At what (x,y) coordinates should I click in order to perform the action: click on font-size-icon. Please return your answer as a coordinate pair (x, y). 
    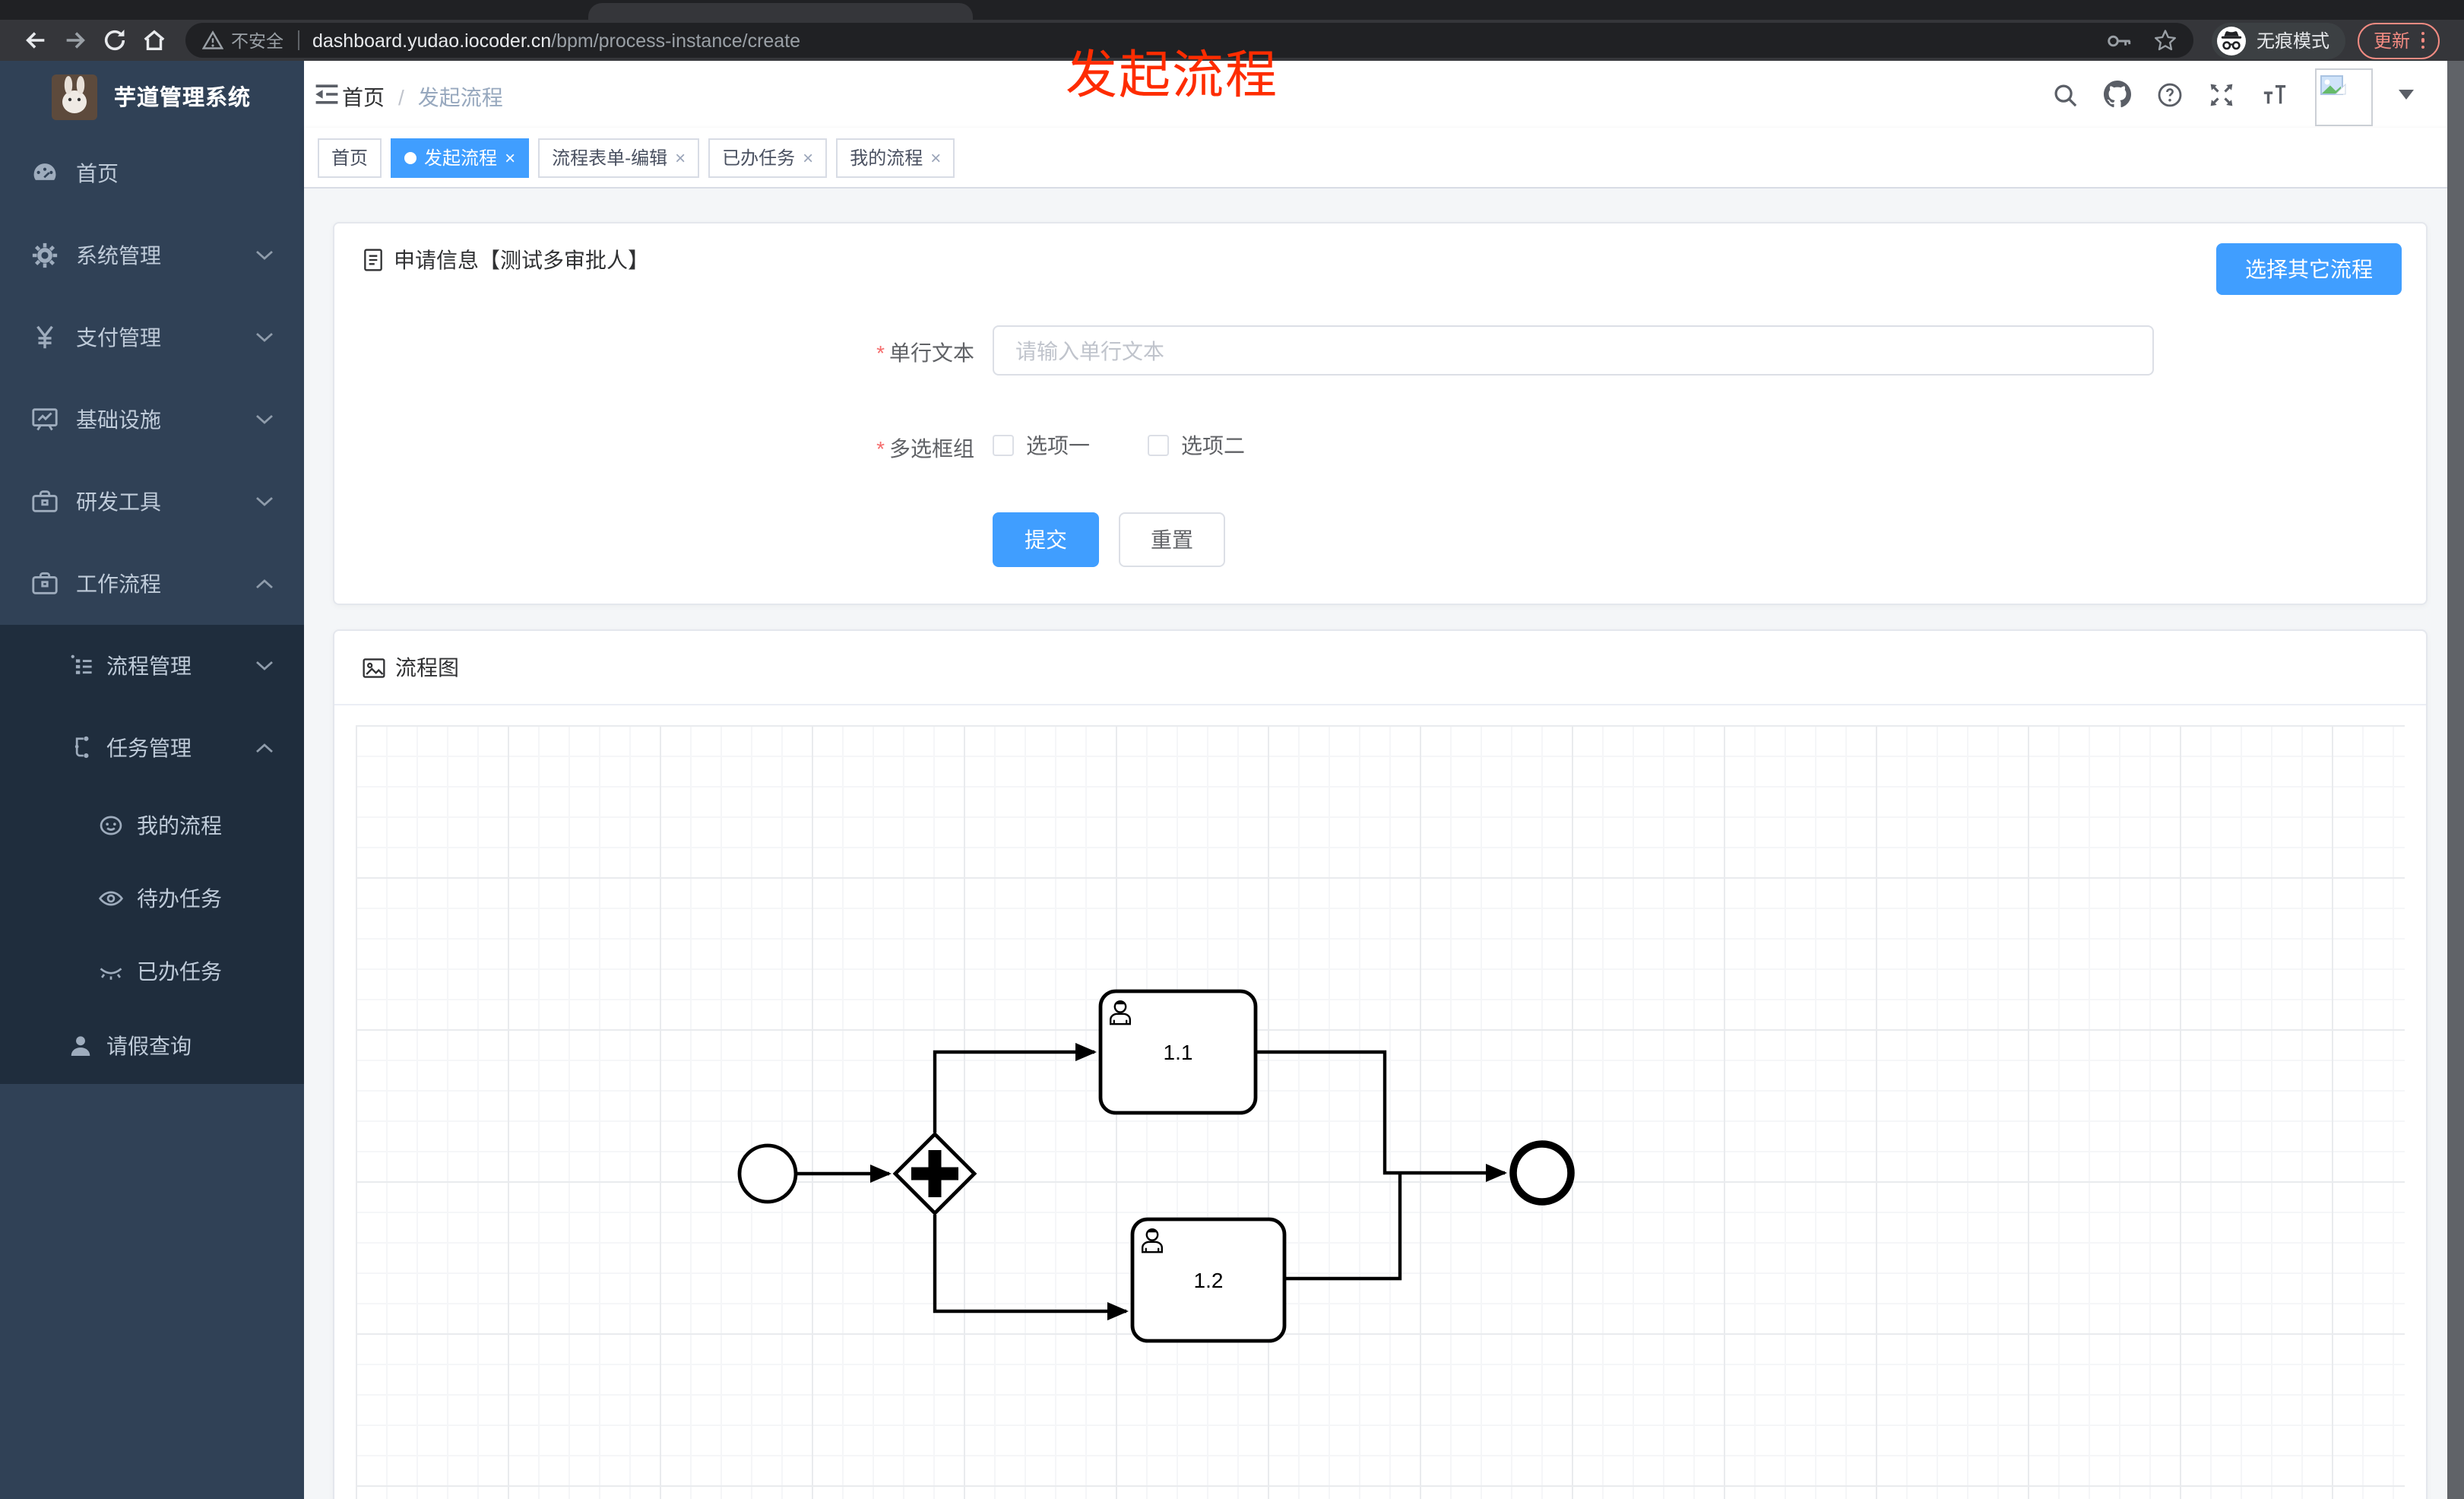
    Looking at the image, I should click on (2274, 94).